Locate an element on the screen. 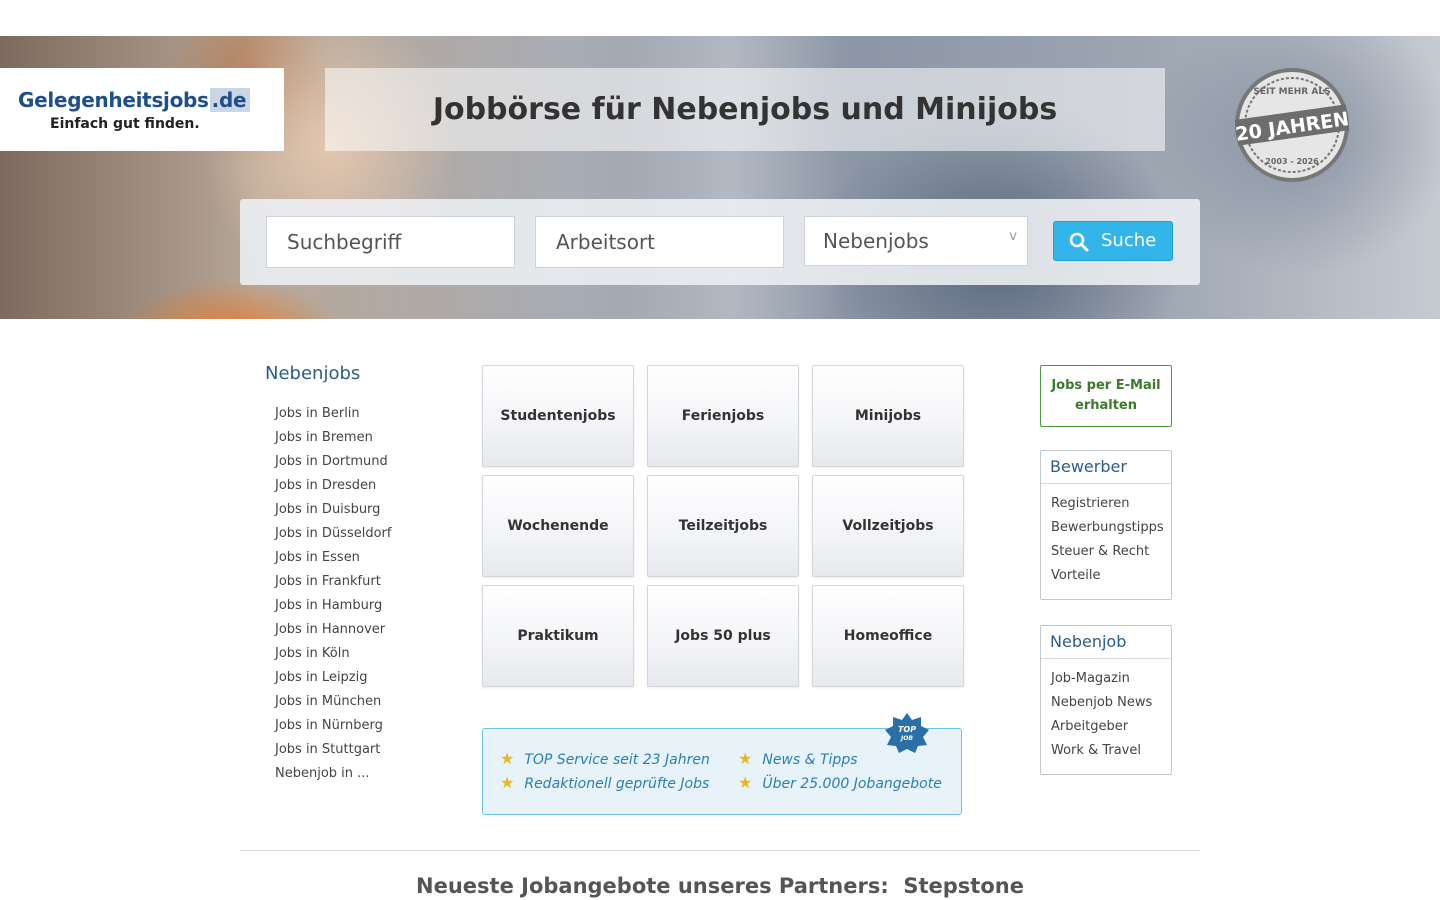 Image resolution: width=1440 pixels, height=900 pixels. tile-minijobs: Minijobs is located at coordinates (888, 416).